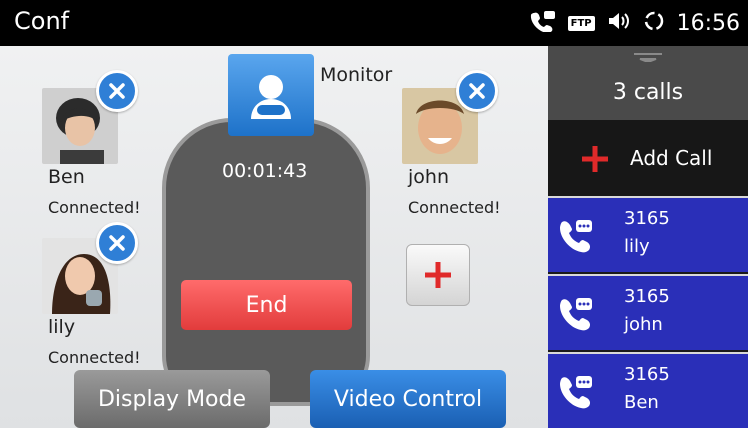  I want to click on call-timer: 00:01:43, so click(265, 171).